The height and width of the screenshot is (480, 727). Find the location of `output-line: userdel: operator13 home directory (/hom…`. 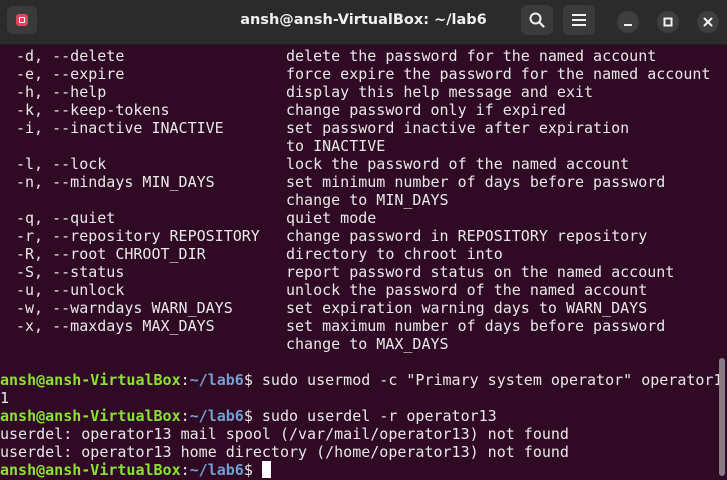

output-line: userdel: operator13 home directory (/hom… is located at coordinates (284, 452).